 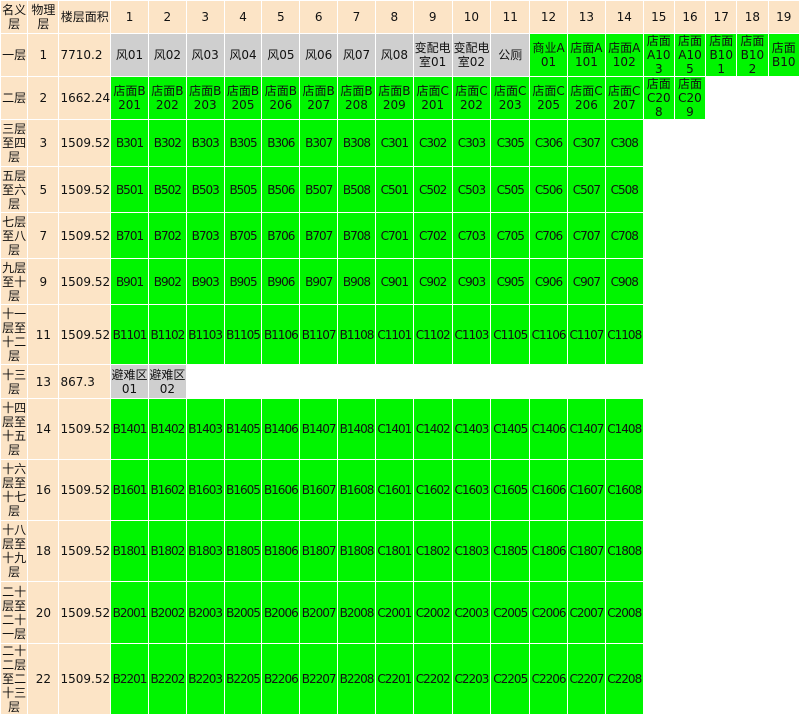 What do you see at coordinates (43, 55) in the screenshot?
I see `physical-floor: 1` at bounding box center [43, 55].